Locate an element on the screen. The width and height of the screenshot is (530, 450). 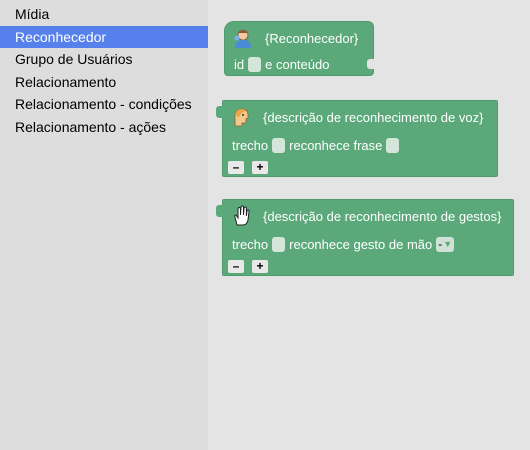
sidebar-item-midia: Mídia is located at coordinates (104, 14).